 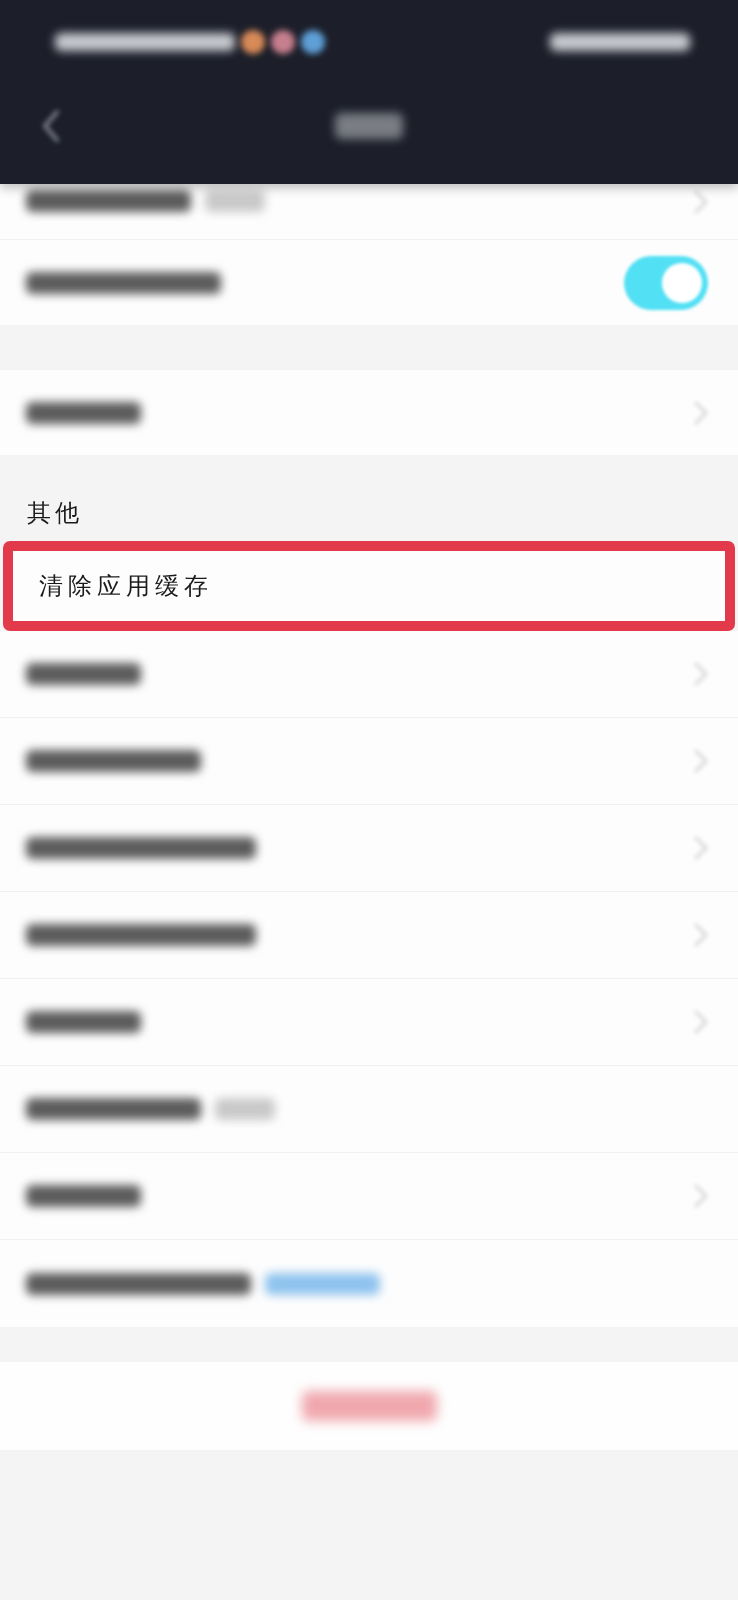 What do you see at coordinates (666, 282) in the screenshot?
I see `toggle-switch` at bounding box center [666, 282].